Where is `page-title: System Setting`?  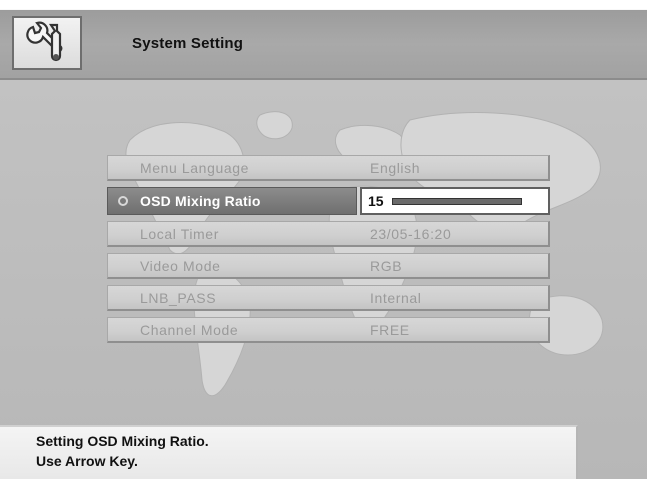
page-title: System Setting is located at coordinates (188, 43).